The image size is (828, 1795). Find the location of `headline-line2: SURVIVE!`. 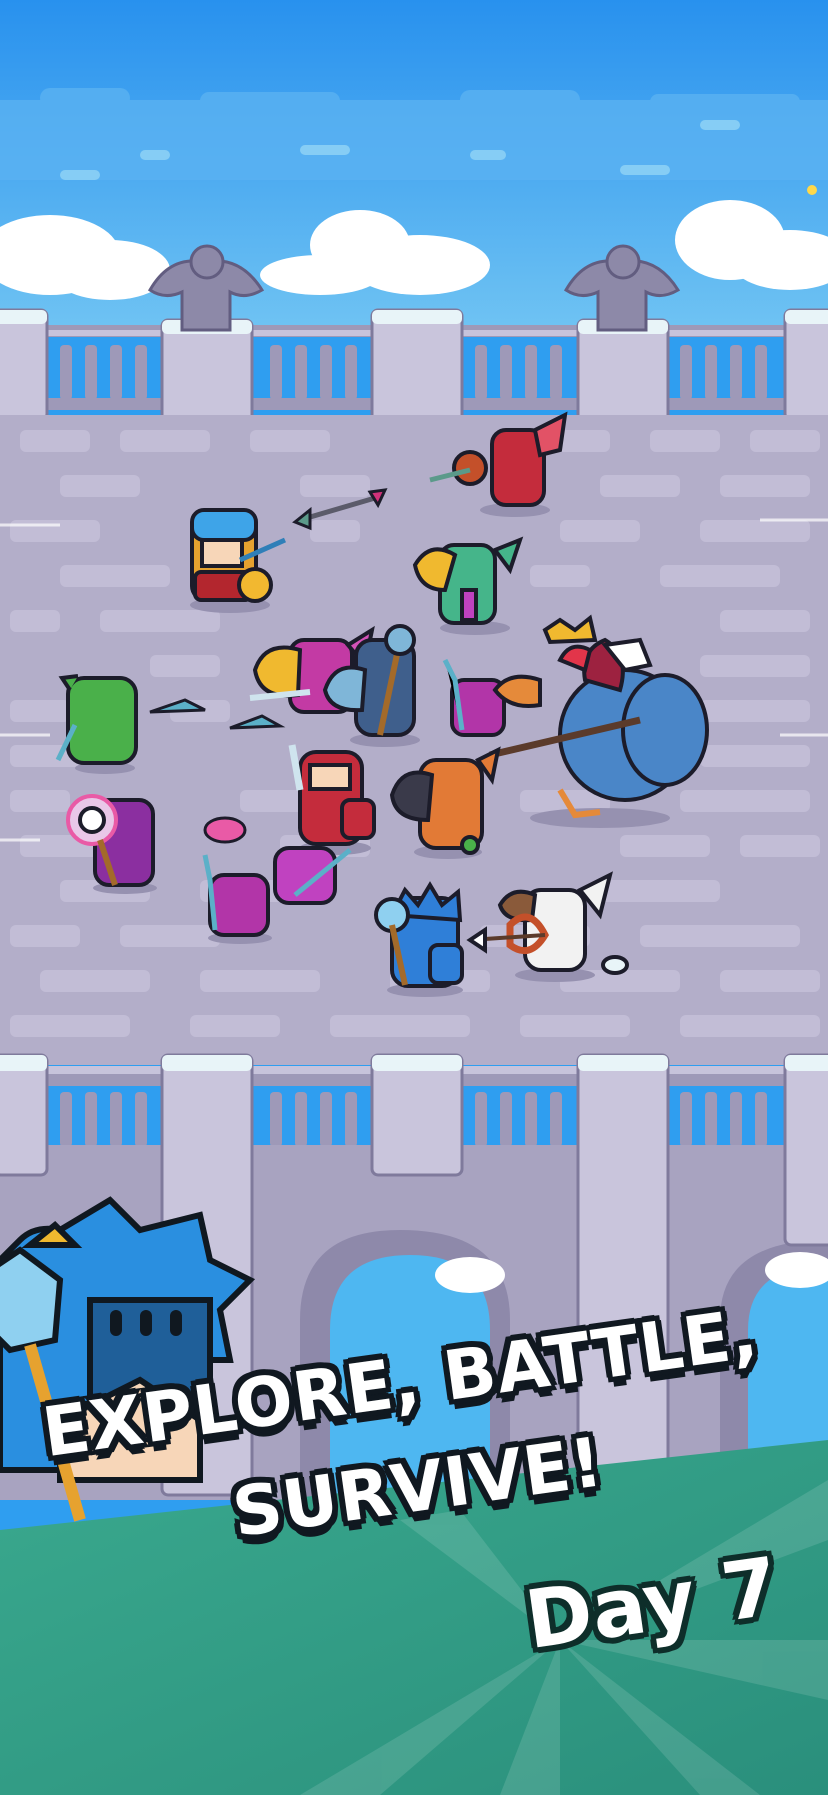

headline-line2: SURVIVE! is located at coordinates (418, 1488).